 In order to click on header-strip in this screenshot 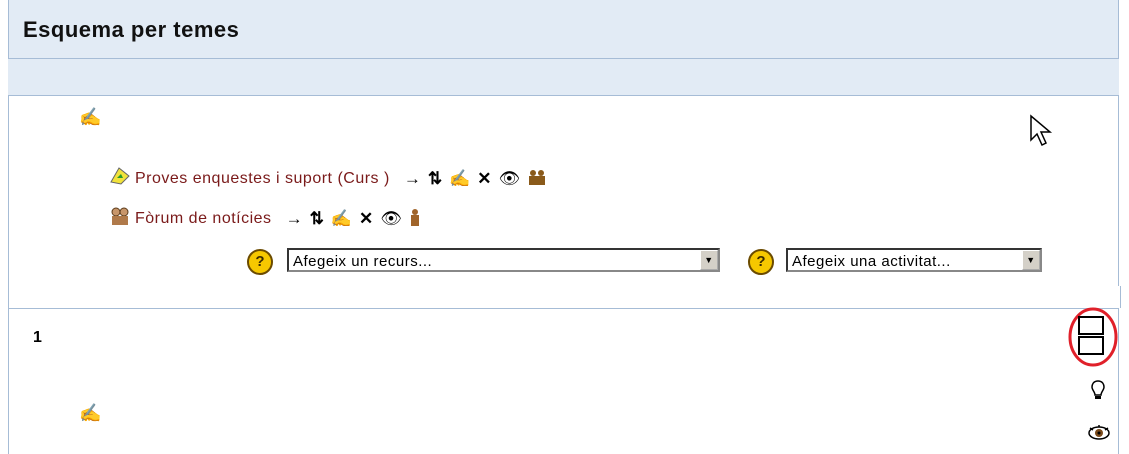, I will do `click(563, 77)`.